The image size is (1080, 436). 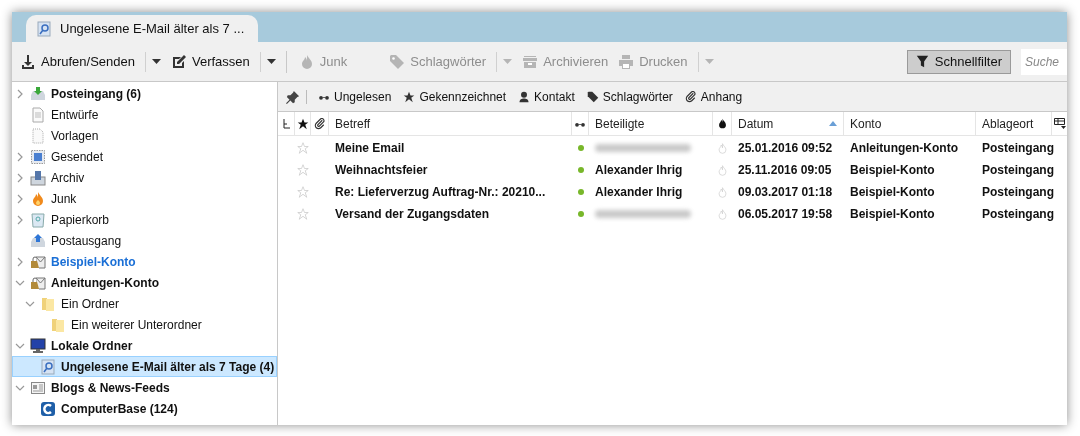 I want to click on folder-item: Ein Ordner, so click(x=144, y=303).